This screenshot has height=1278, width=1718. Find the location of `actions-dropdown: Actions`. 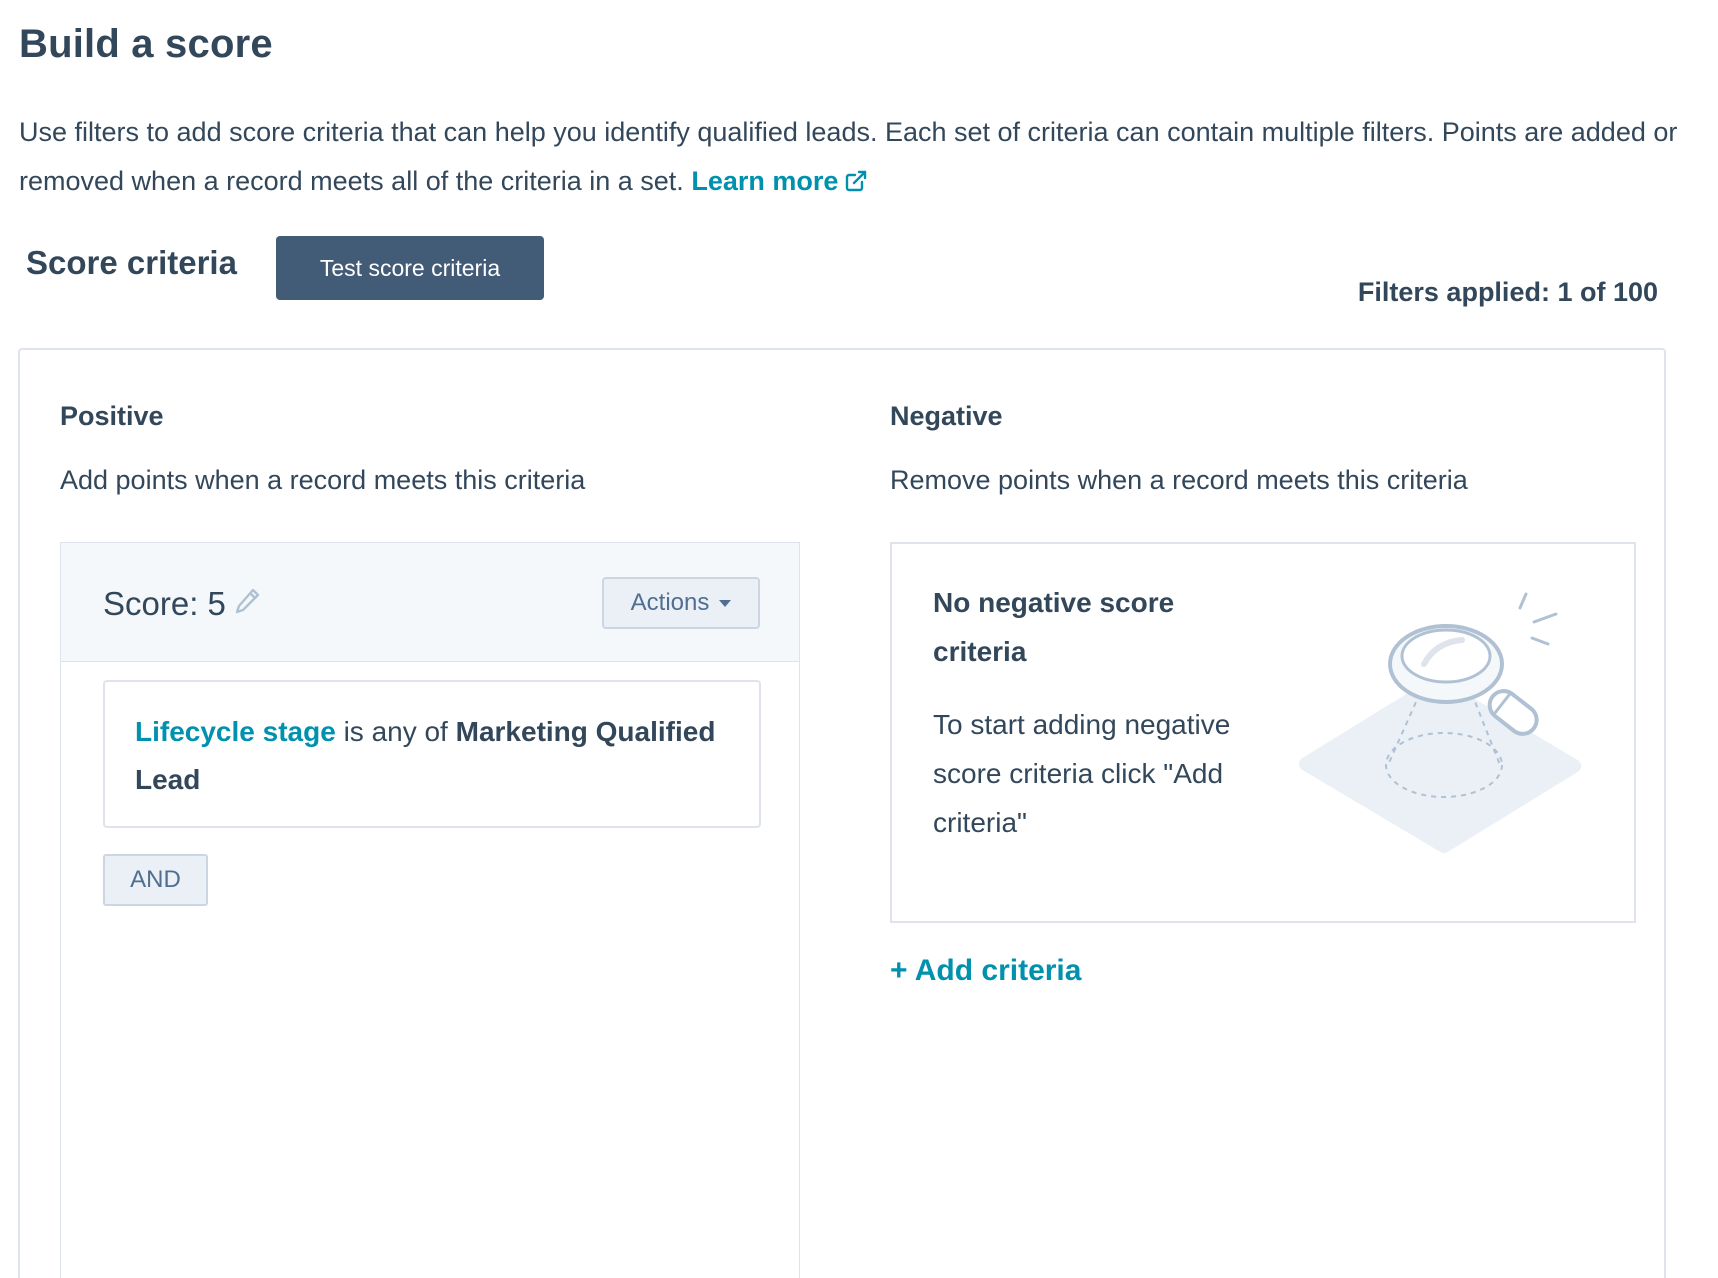

actions-dropdown: Actions is located at coordinates (681, 603).